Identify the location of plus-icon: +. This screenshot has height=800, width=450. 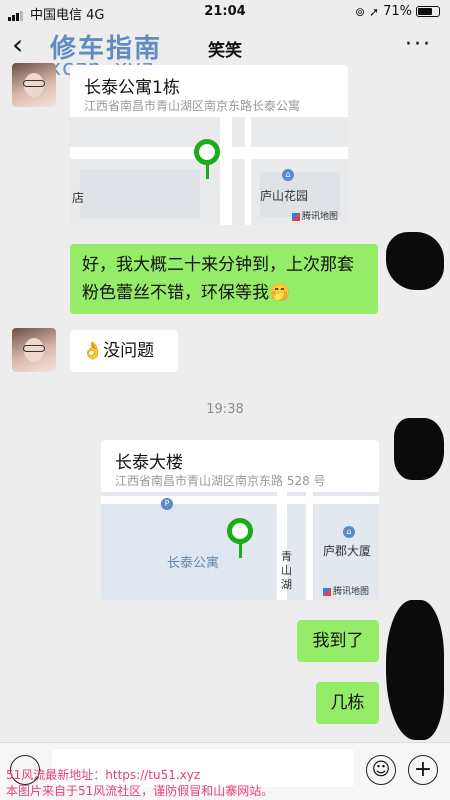
(423, 770).